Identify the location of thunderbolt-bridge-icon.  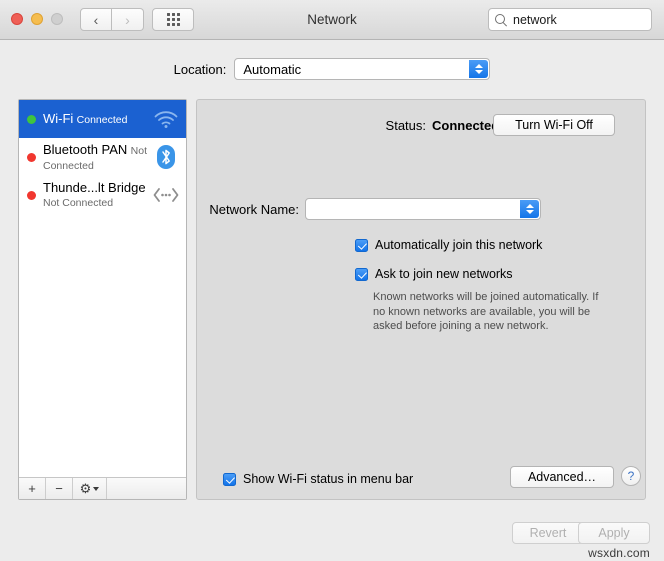
(166, 195).